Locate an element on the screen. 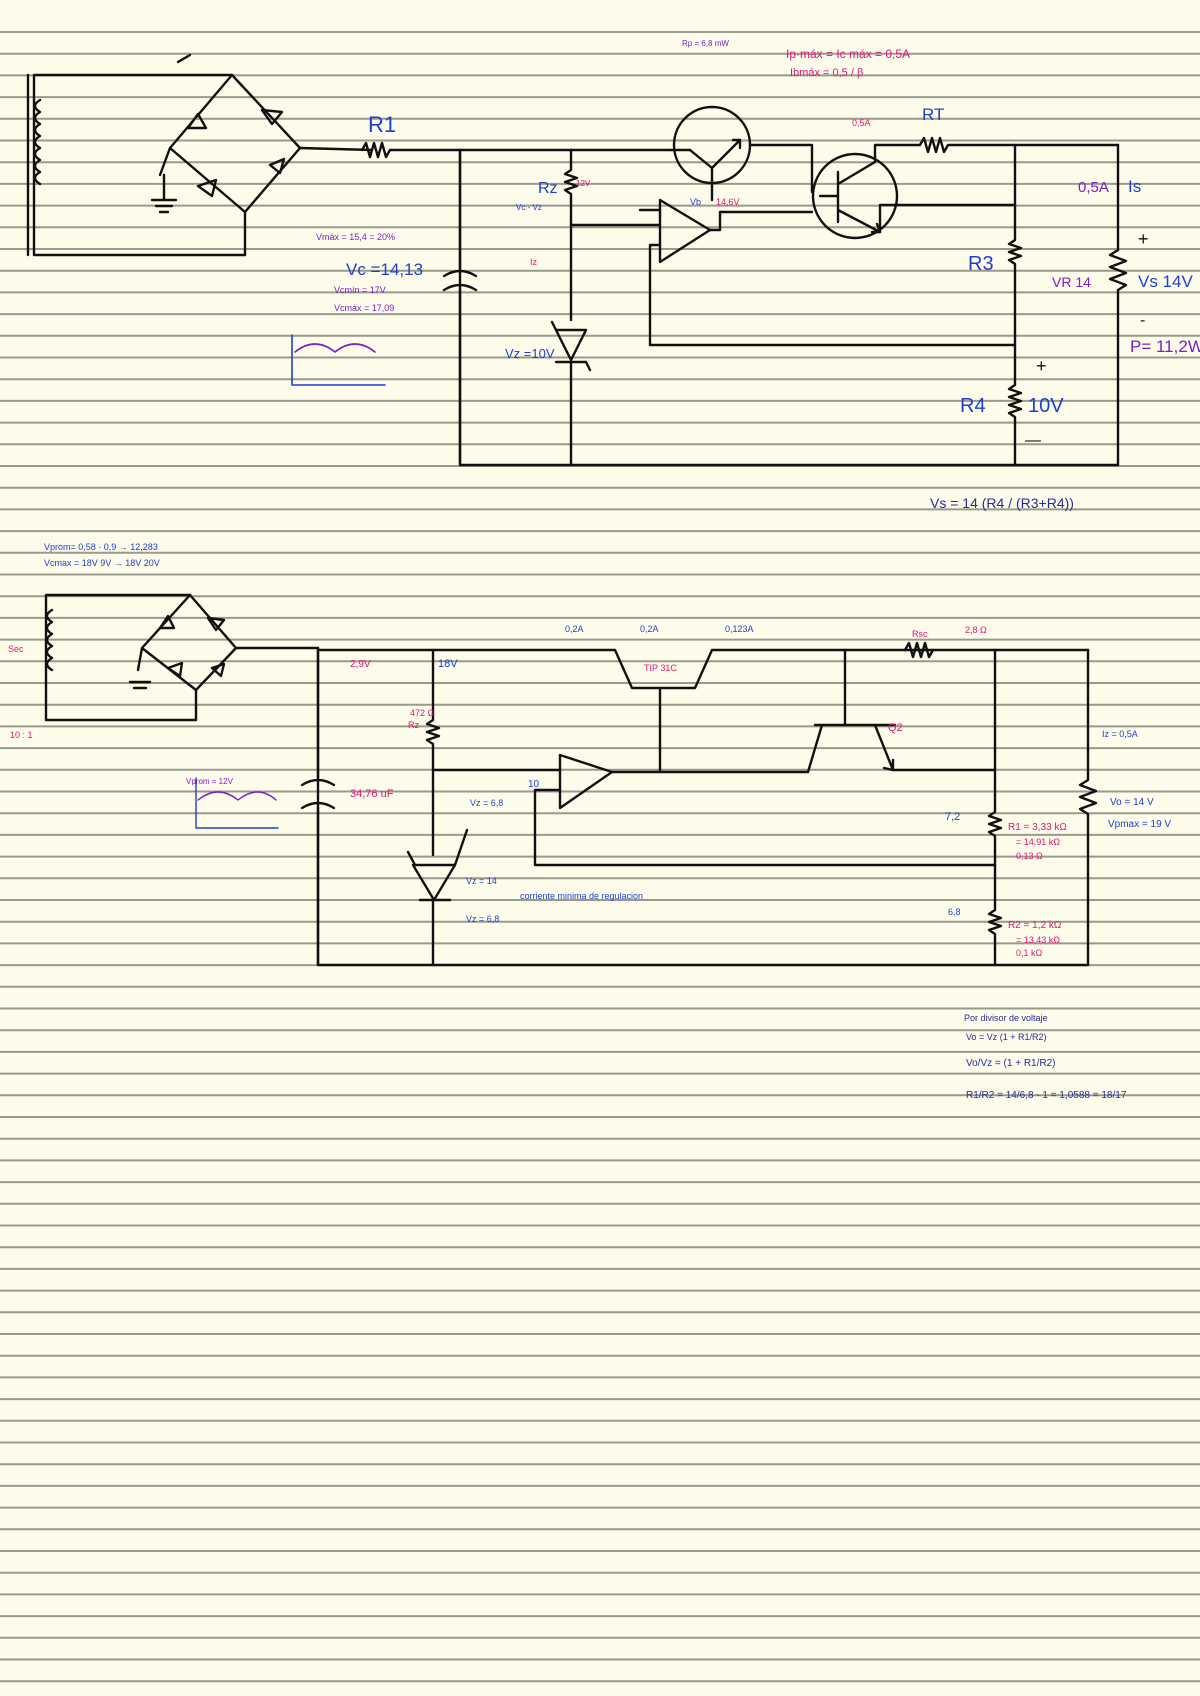 This screenshot has height=1696, width=1200. note-vprom: Vprom= 0,58 · 0,9 → 12,283 is located at coordinates (101, 547).